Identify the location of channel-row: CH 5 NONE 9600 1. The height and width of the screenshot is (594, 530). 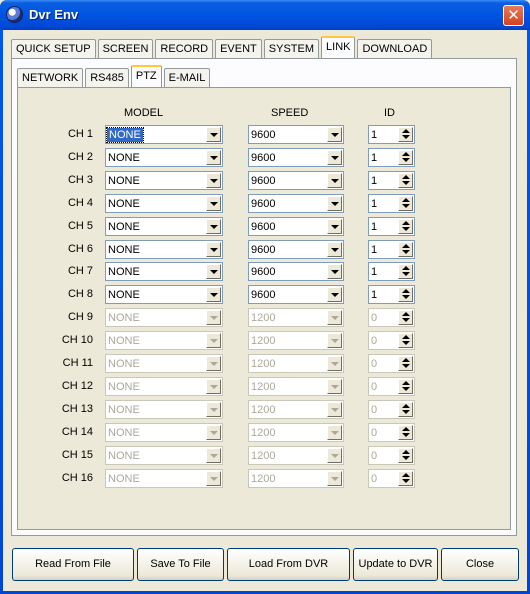
(253, 227).